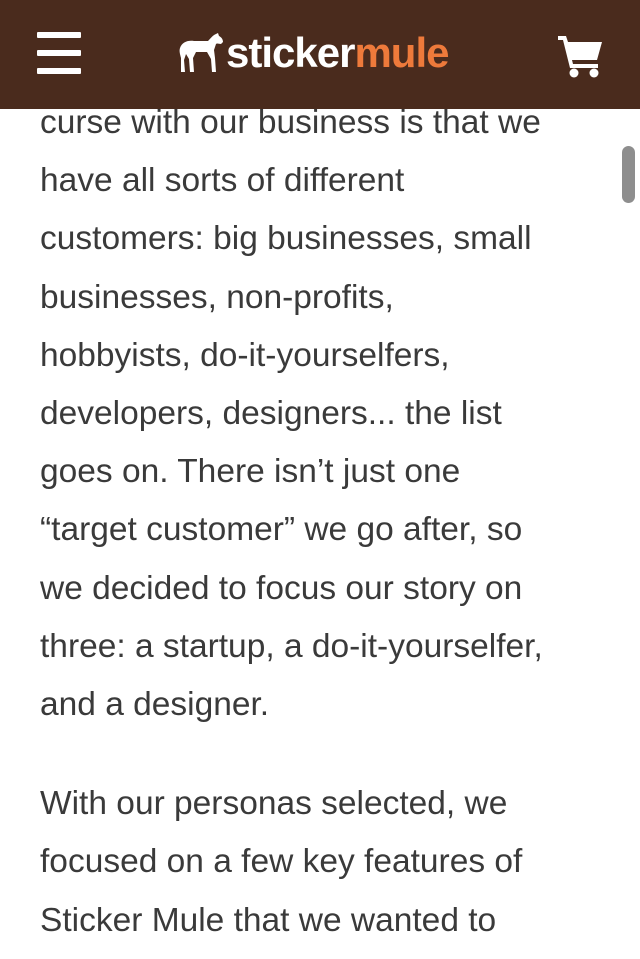 This screenshot has width=640, height=959. Describe the element at coordinates (401, 52) in the screenshot. I see `logo-text-mule: mule` at that location.